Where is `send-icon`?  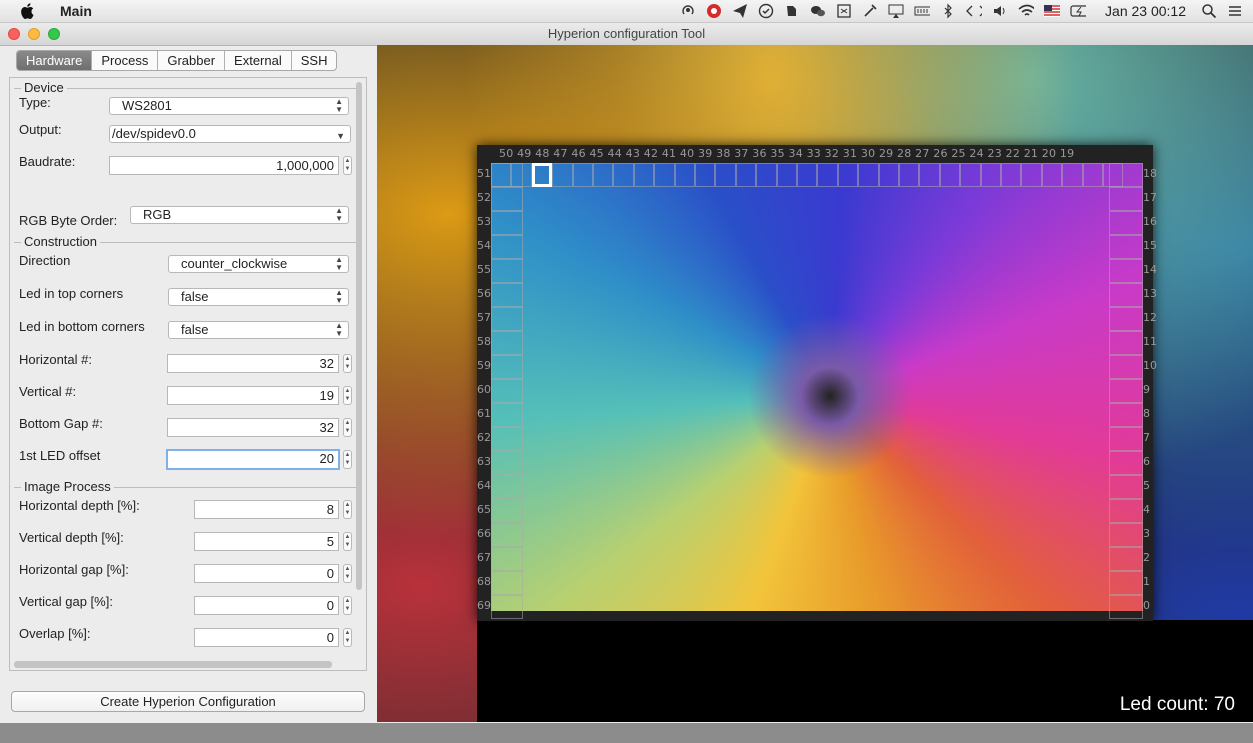
send-icon is located at coordinates (740, 11).